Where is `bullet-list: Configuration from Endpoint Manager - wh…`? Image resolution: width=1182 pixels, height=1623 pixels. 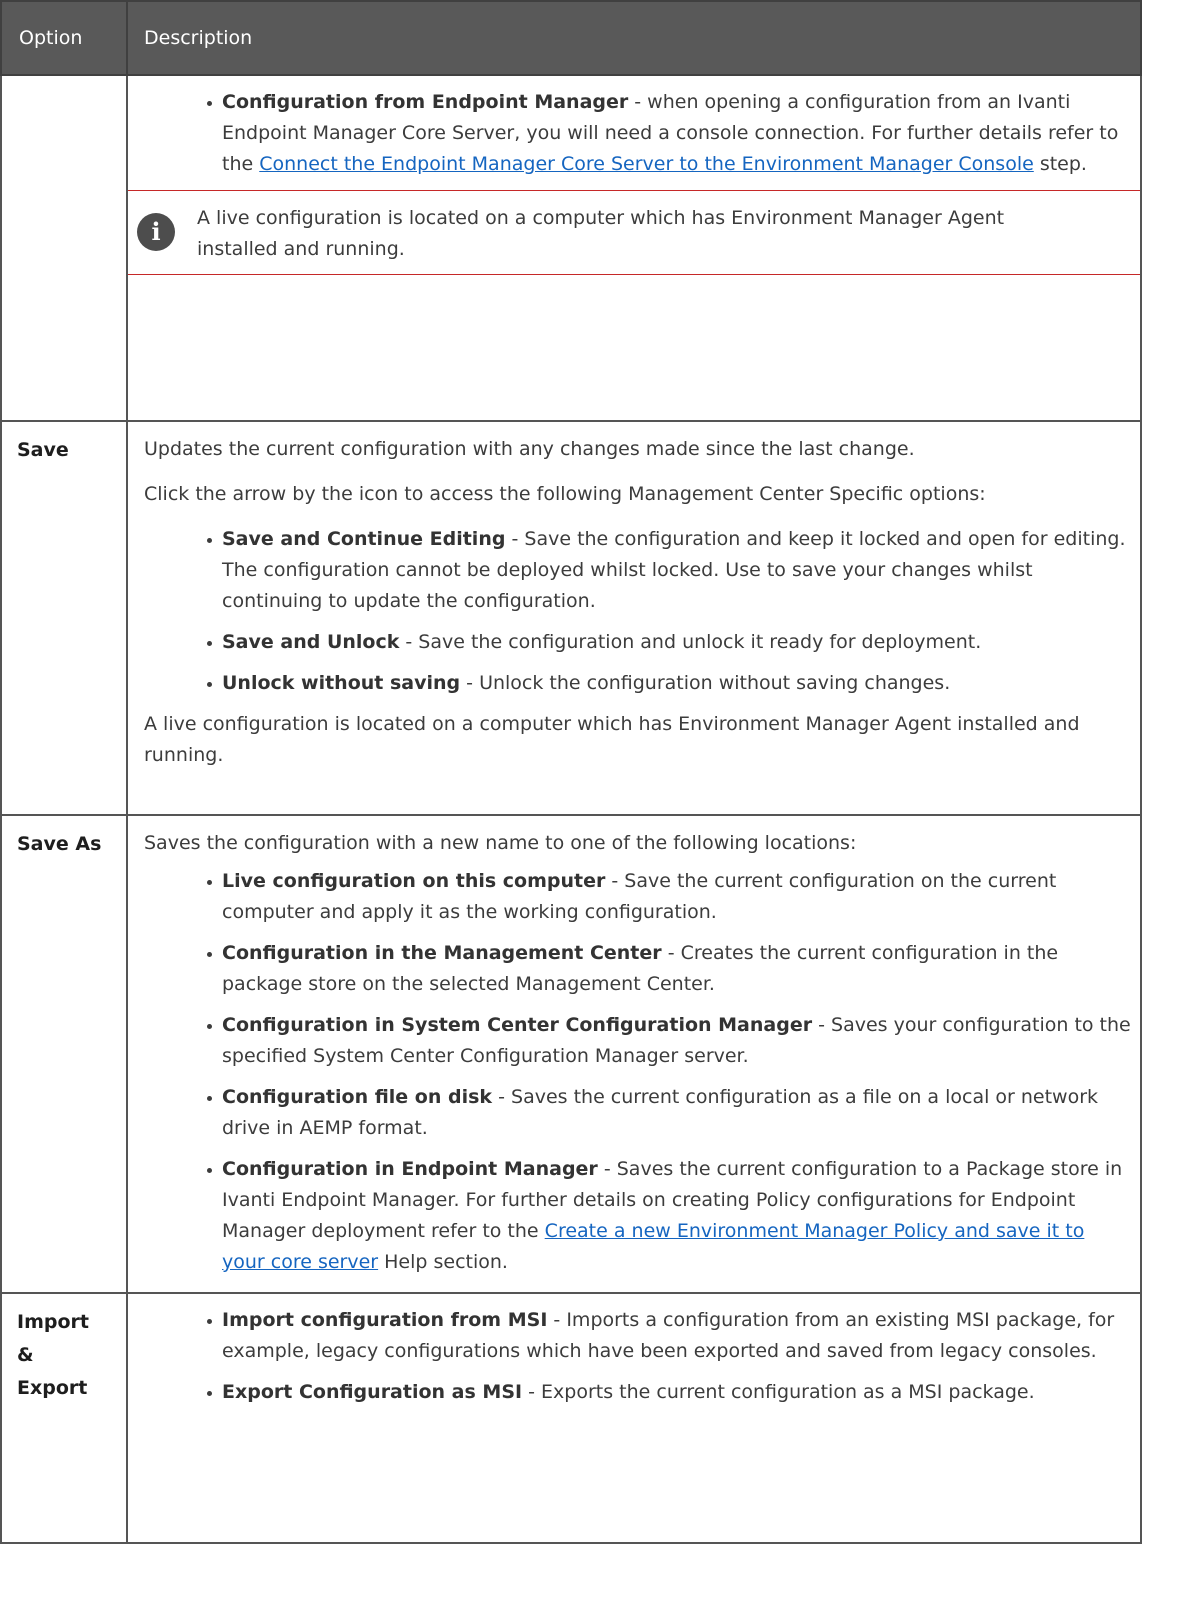 bullet-list: Configuration from Endpoint Manager - wh… is located at coordinates (638, 133).